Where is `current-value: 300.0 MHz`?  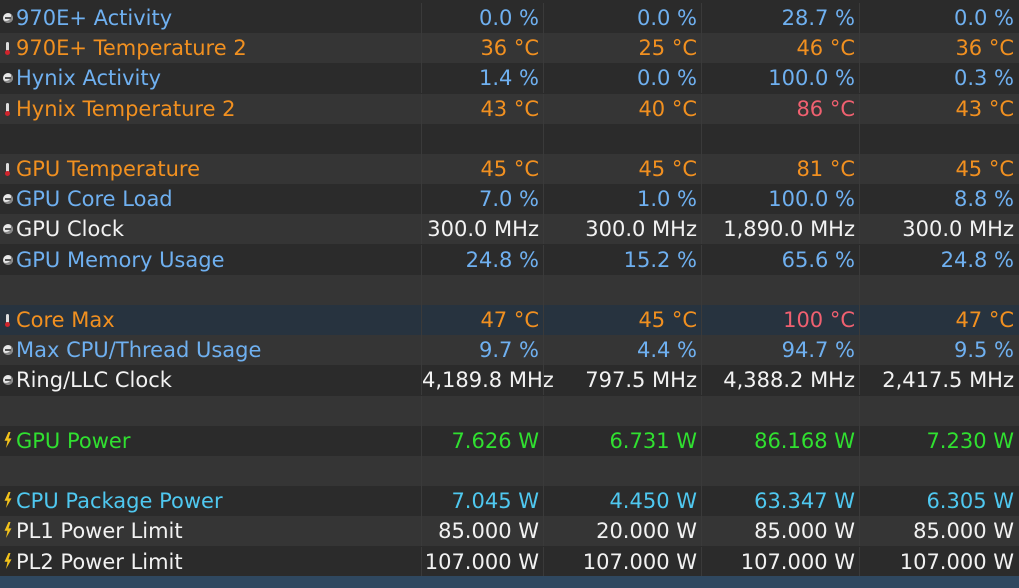
current-value: 300.0 MHz is located at coordinates (482, 229).